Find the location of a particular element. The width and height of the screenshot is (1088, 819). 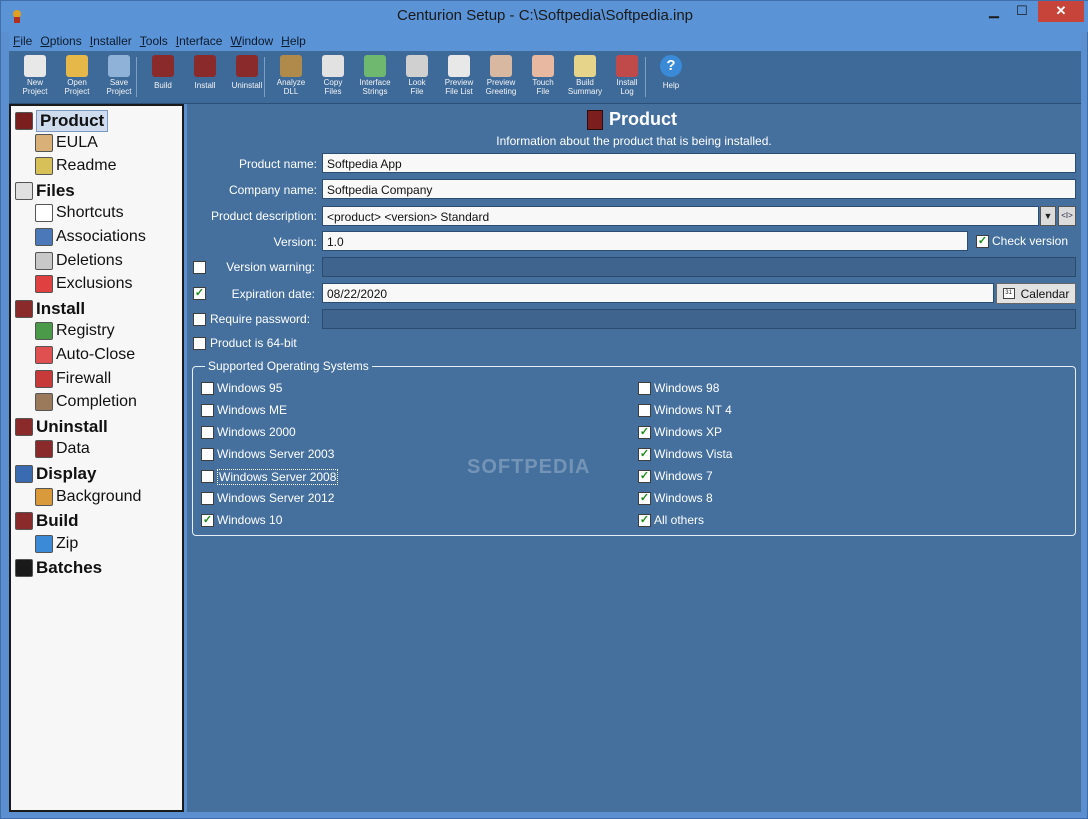

sidebar-item-uninstall: Uninstall is located at coordinates (61, 427).